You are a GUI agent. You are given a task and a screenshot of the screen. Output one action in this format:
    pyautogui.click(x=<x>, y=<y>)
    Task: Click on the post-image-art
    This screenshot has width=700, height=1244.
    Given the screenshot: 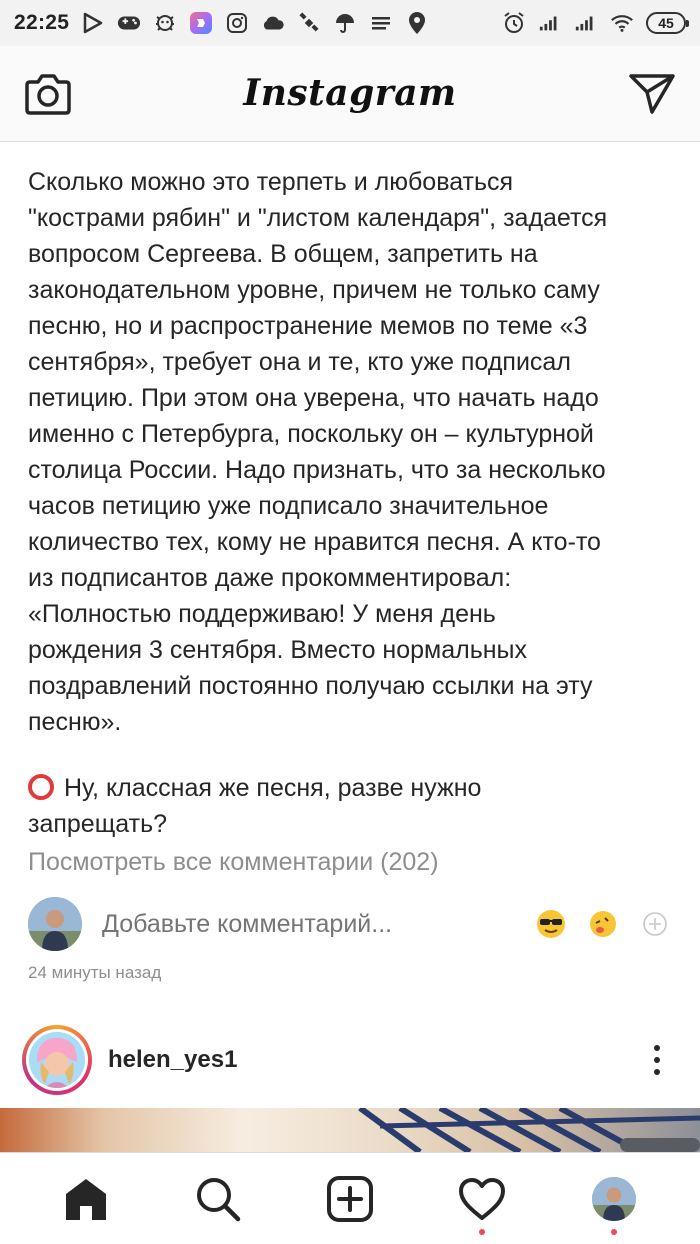 What is the action you would take?
    pyautogui.click(x=529, y=1130)
    